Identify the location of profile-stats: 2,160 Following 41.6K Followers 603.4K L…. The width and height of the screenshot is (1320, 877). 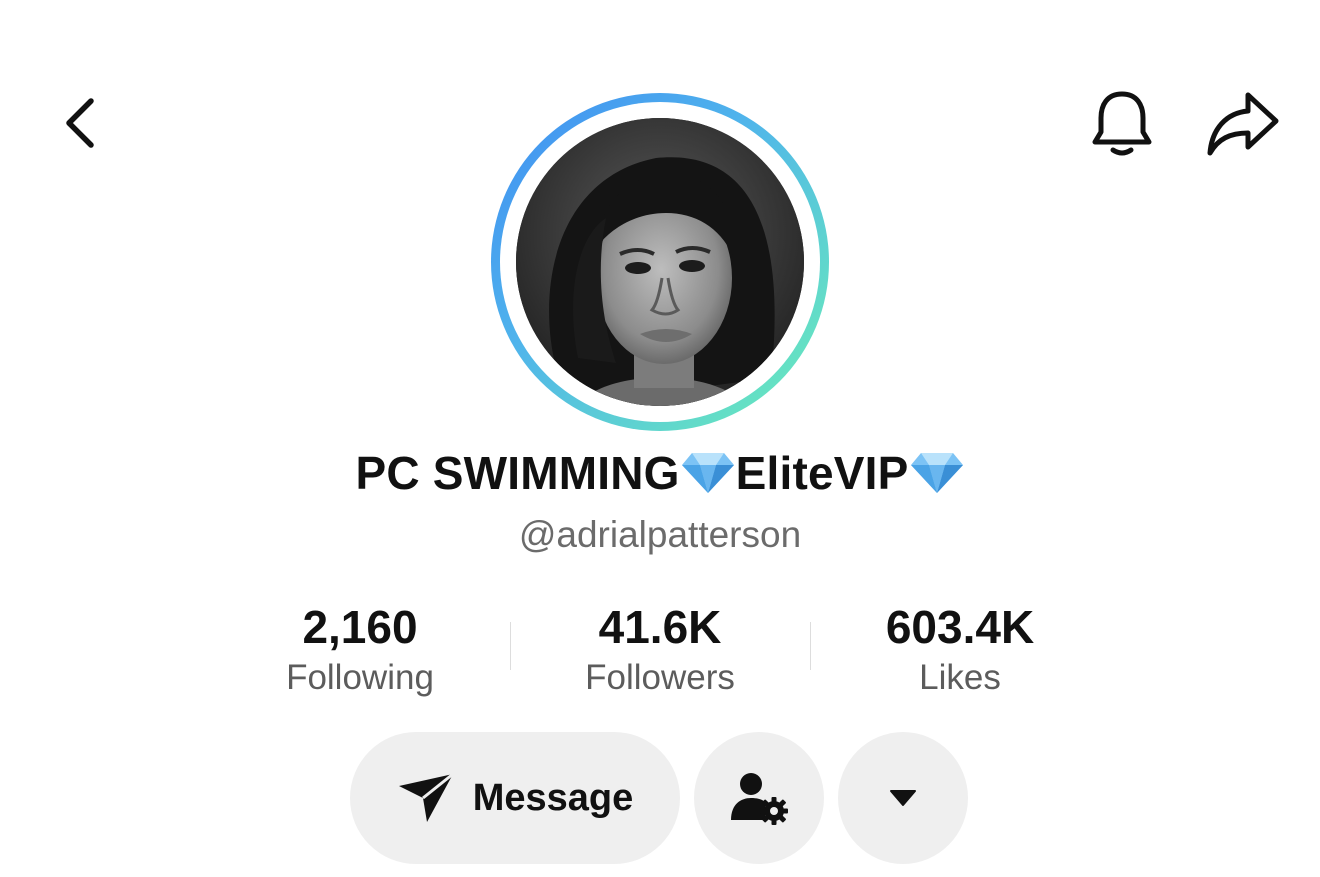
(660, 652).